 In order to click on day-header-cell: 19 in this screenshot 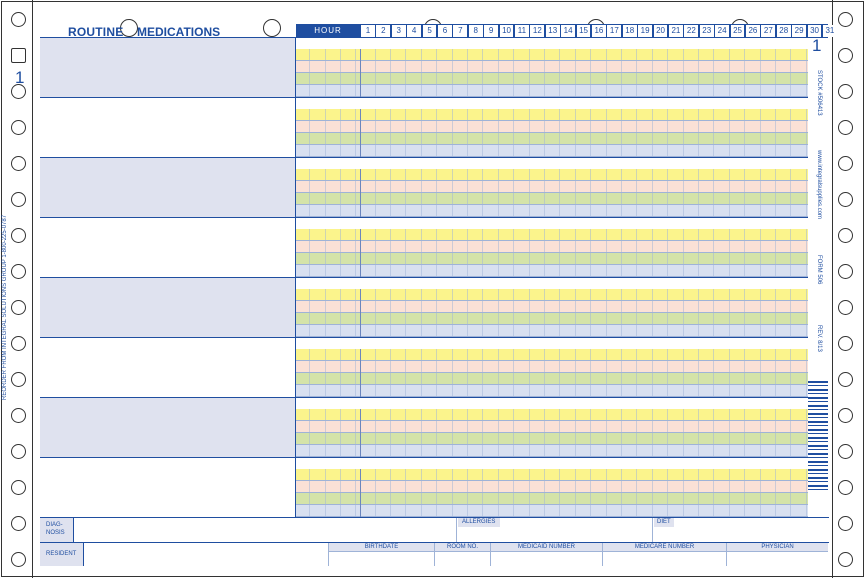, I will do `click(645, 31)`.